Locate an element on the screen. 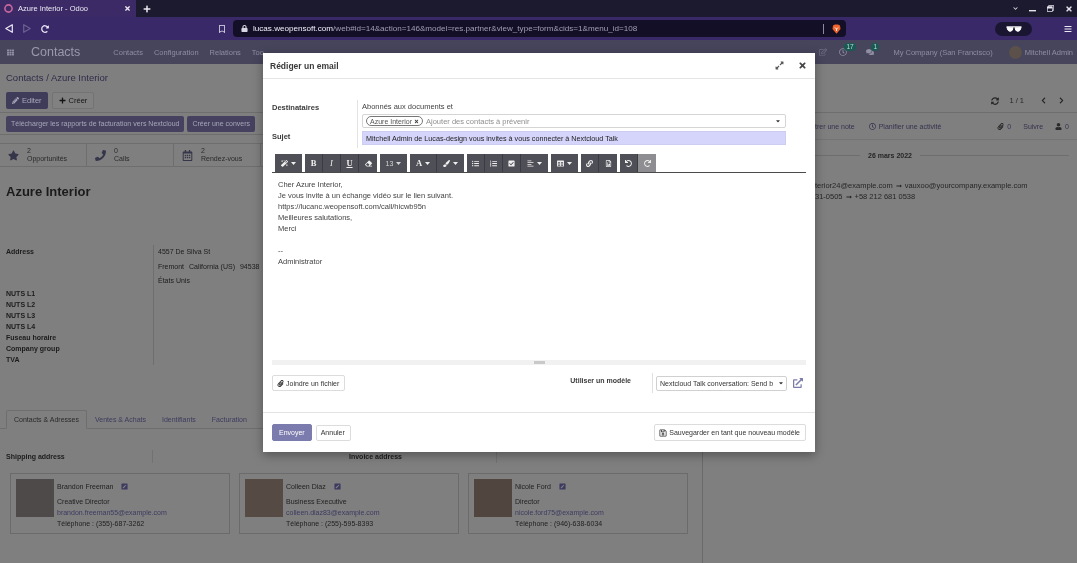  link-button is located at coordinates (590, 163).